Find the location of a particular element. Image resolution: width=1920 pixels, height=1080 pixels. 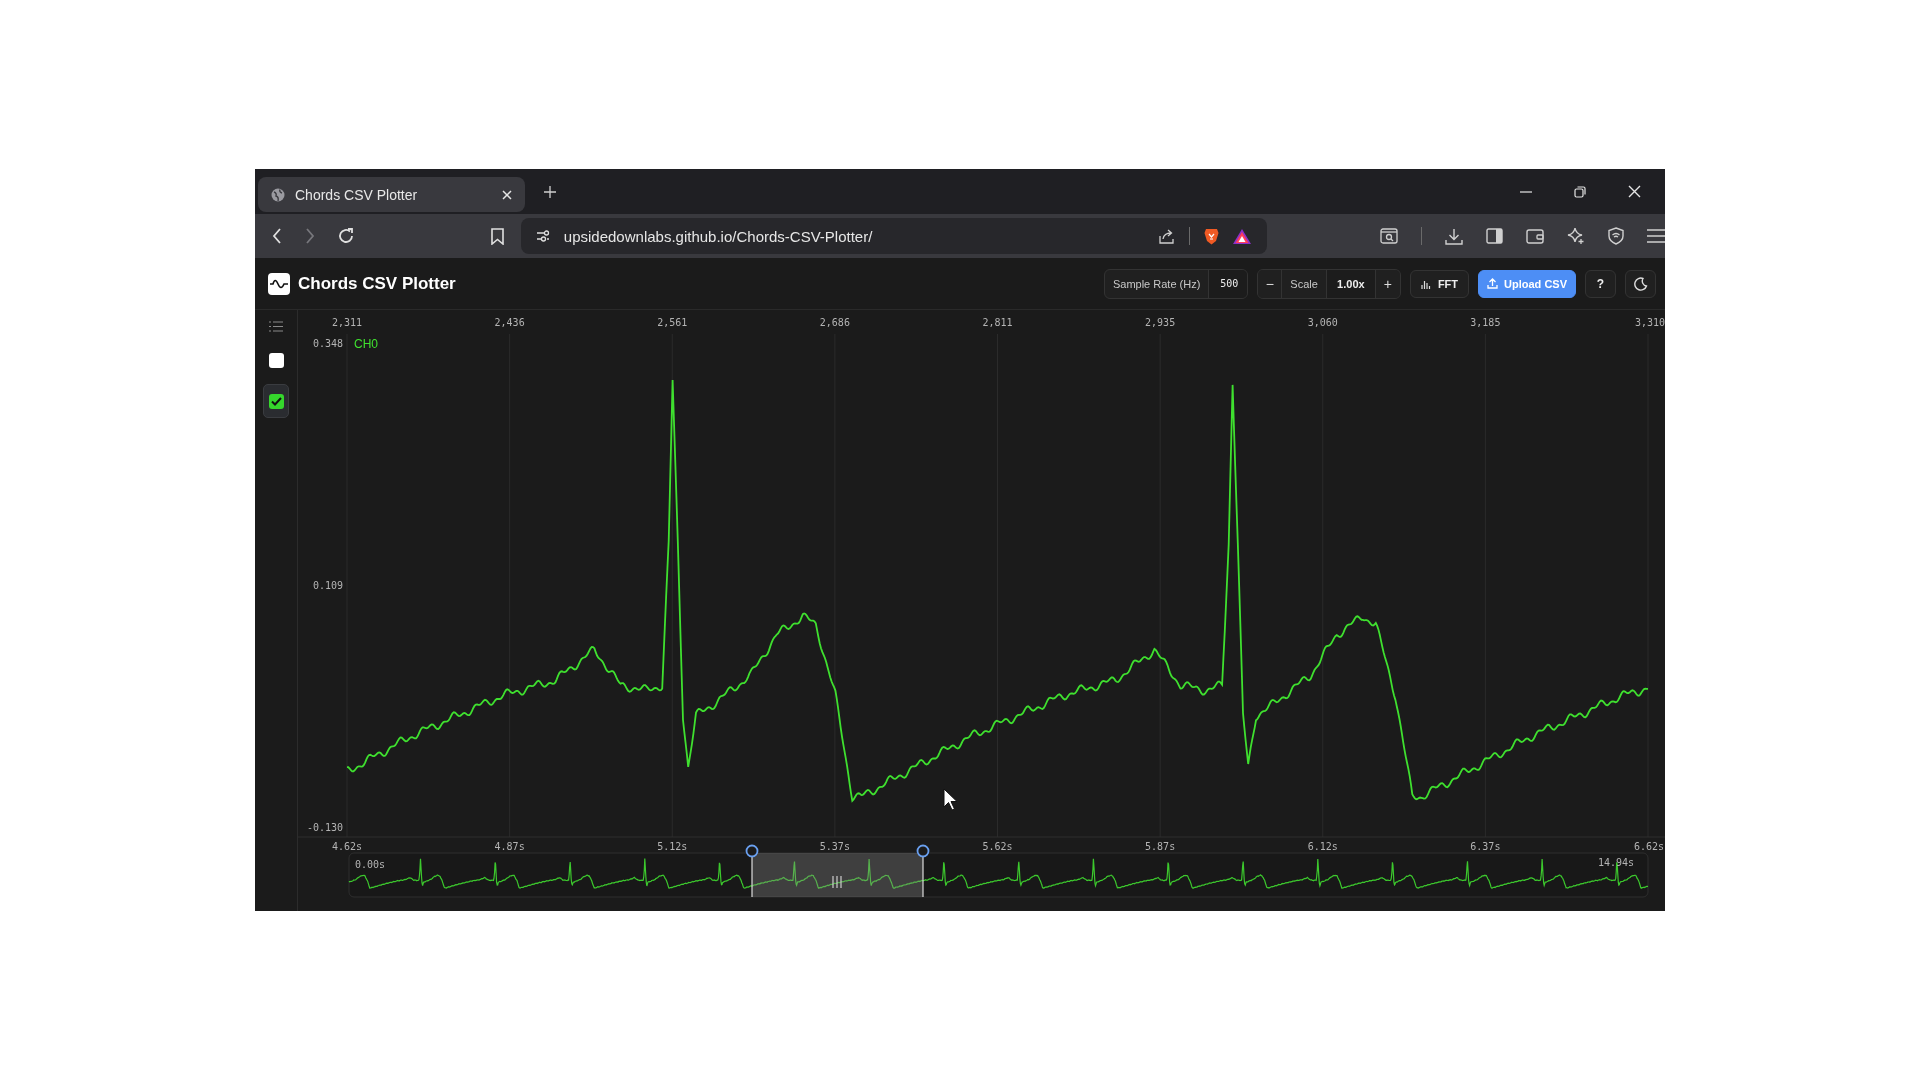

site-settings-icon is located at coordinates (542, 236).